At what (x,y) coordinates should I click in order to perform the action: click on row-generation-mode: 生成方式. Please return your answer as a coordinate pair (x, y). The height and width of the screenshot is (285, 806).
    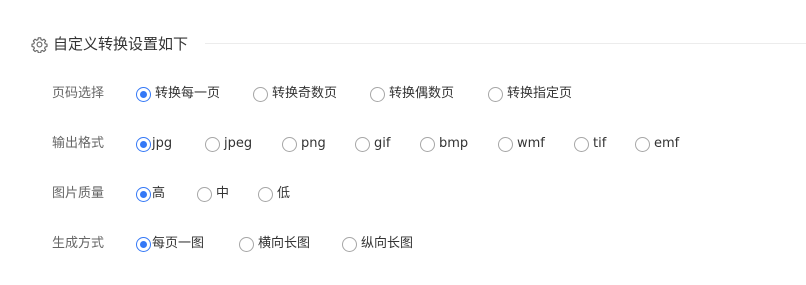
    Looking at the image, I should click on (94, 244).